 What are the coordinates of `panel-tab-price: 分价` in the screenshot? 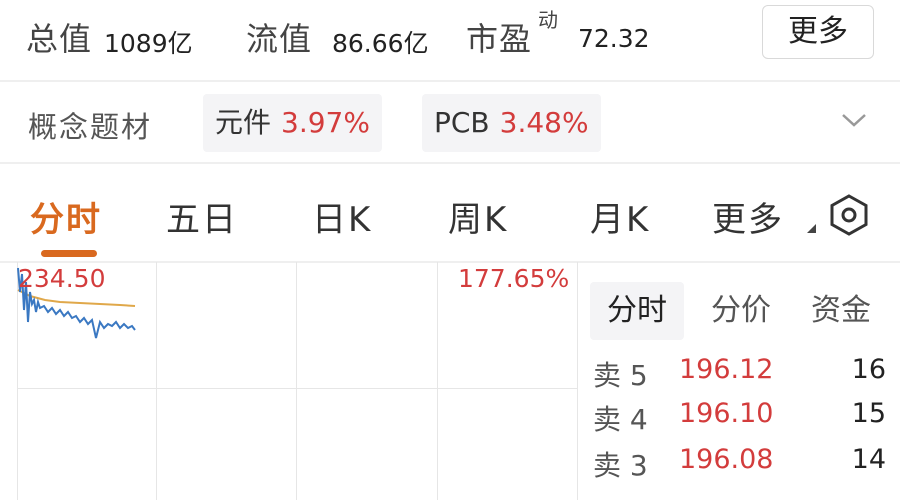 It's located at (741, 311).